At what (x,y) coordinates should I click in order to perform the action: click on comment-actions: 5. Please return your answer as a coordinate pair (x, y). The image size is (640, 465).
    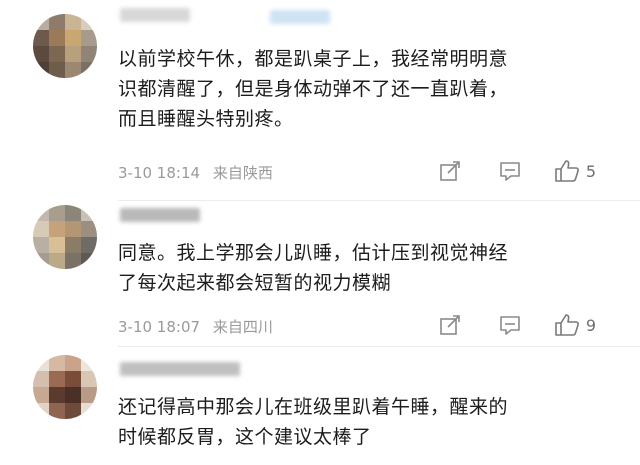
    Looking at the image, I should click on (515, 171).